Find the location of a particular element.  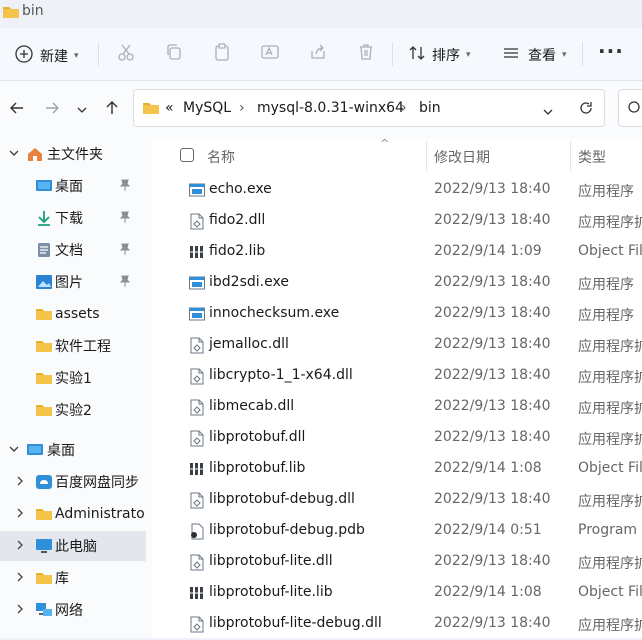

breadcrumb-item: bin is located at coordinates (430, 108).